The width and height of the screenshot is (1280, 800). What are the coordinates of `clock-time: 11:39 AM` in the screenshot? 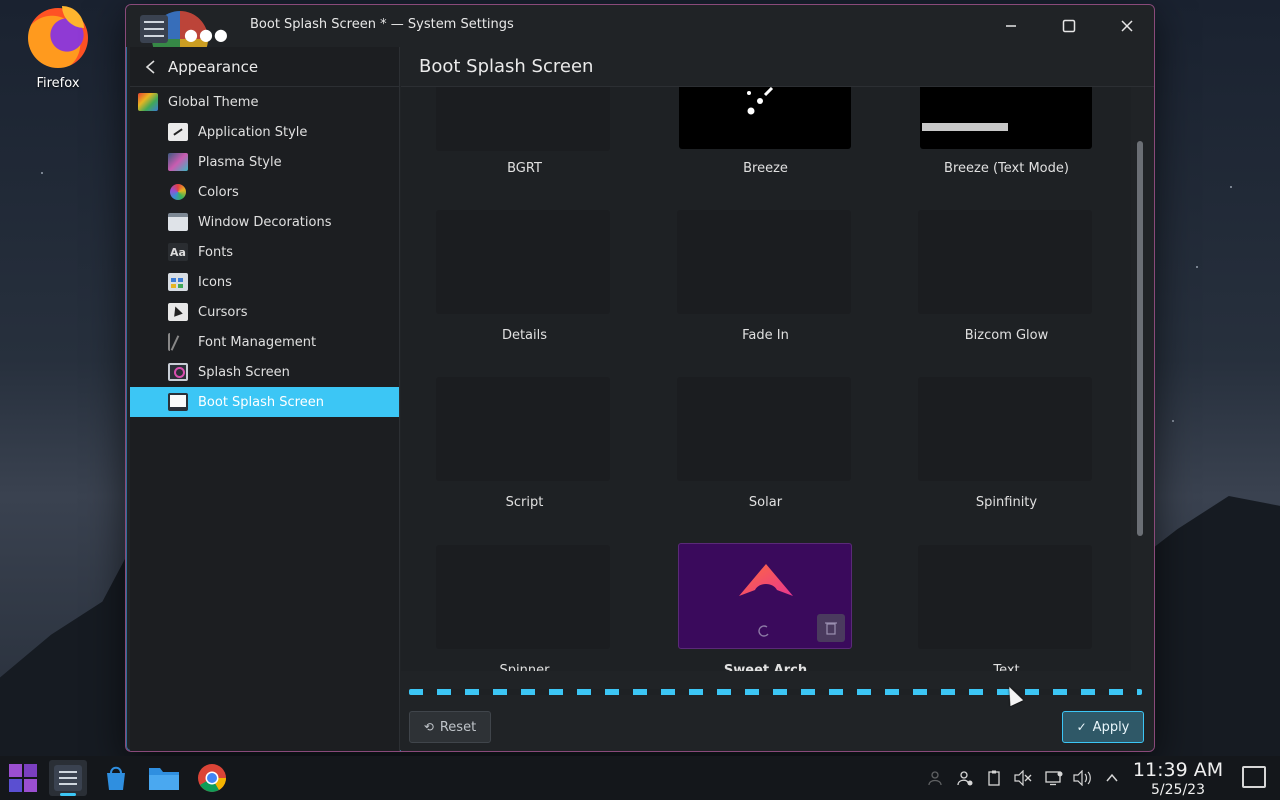 It's located at (1178, 770).